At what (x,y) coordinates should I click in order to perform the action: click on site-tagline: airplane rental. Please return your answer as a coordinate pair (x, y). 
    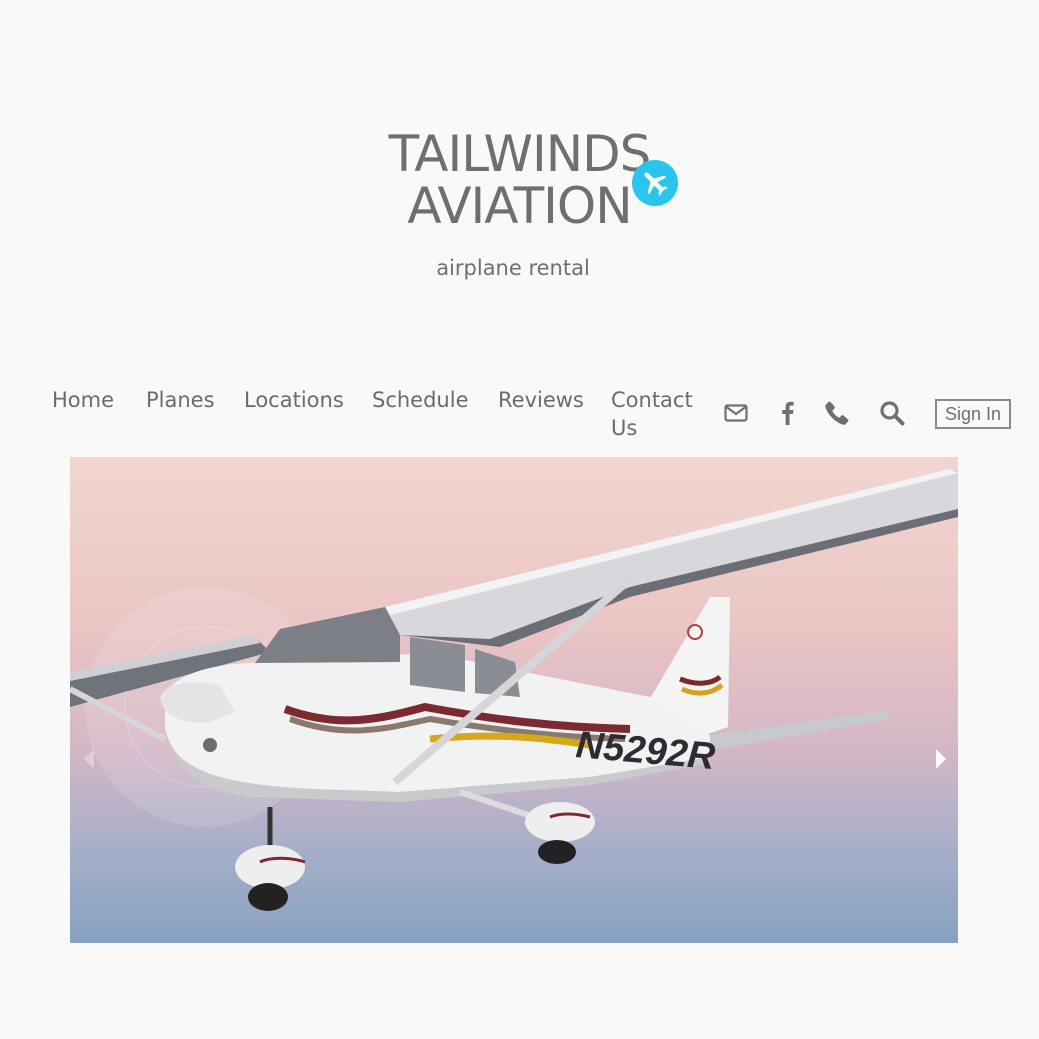
    Looking at the image, I should click on (513, 268).